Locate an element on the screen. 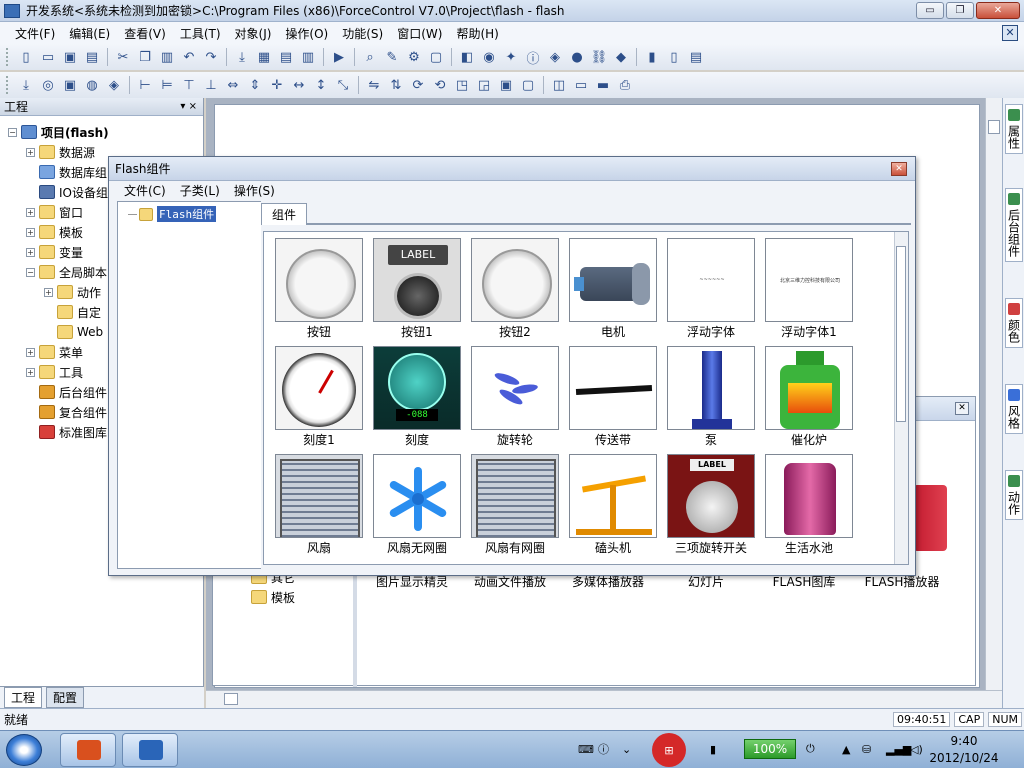 This screenshot has width=1024, height=768. menu-file: 文件(F) is located at coordinates (35, 33).